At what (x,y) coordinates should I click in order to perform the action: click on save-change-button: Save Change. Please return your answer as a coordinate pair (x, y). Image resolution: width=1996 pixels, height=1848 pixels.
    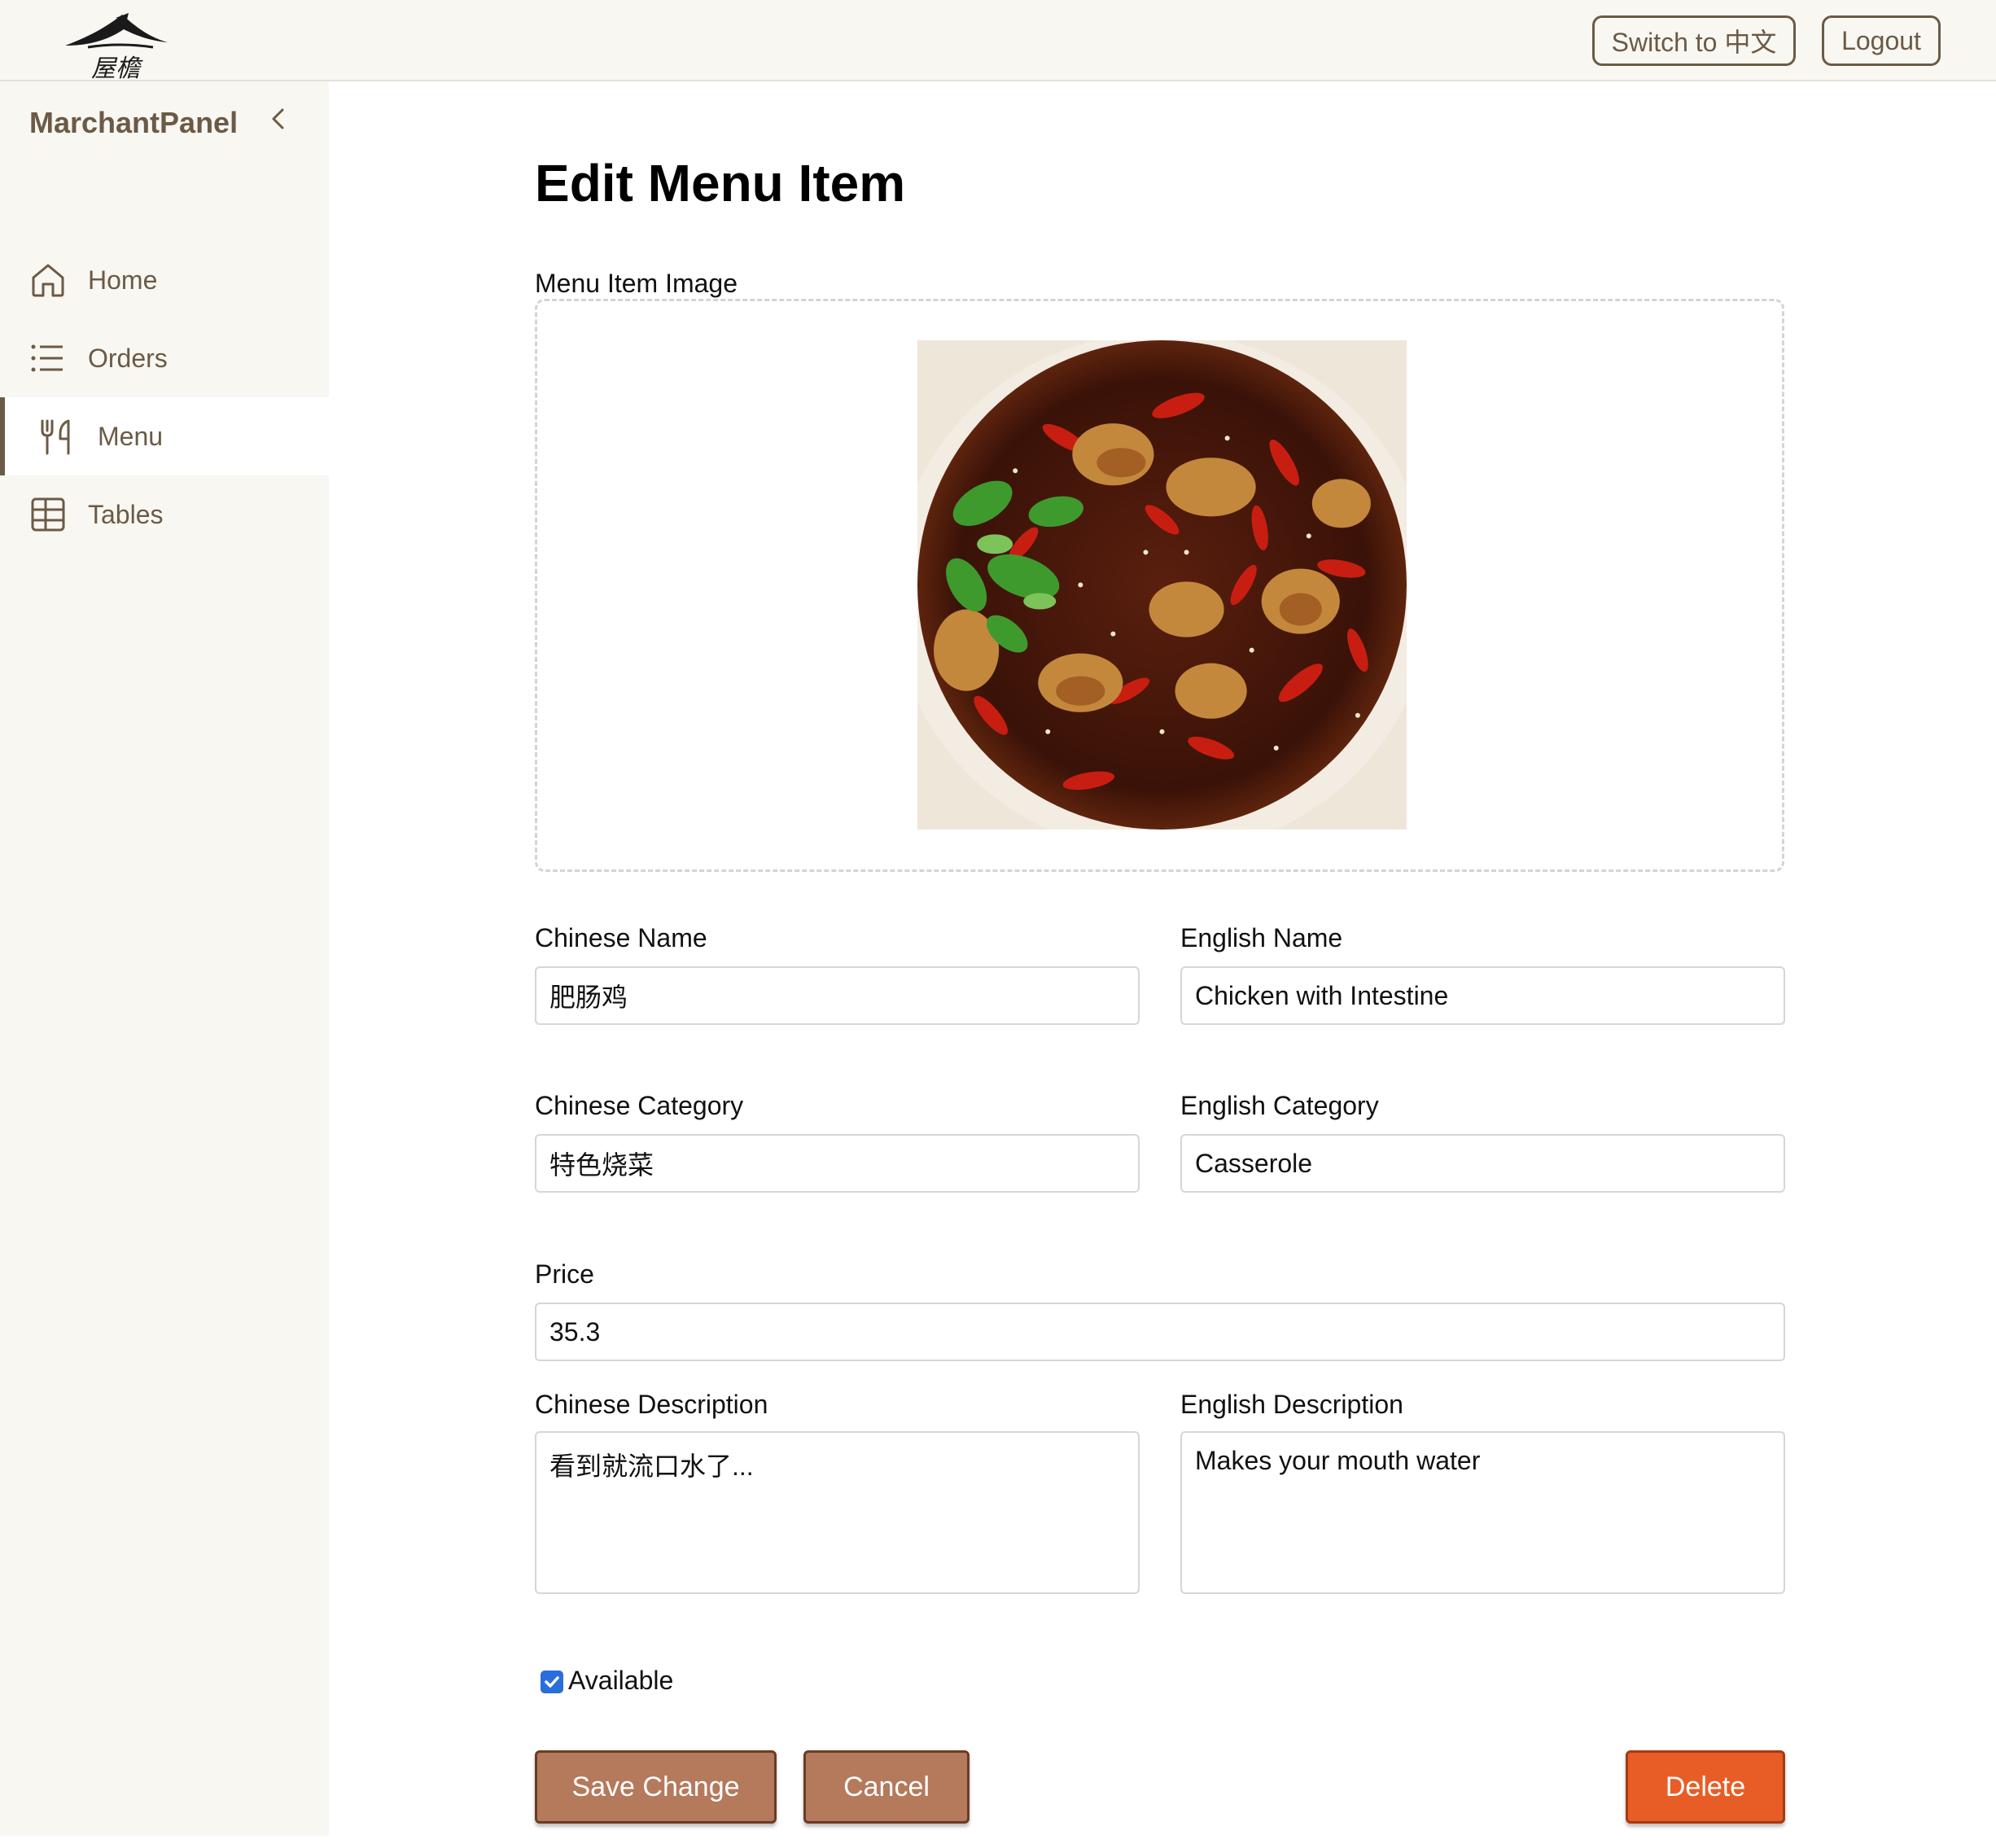
    Looking at the image, I should click on (656, 1787).